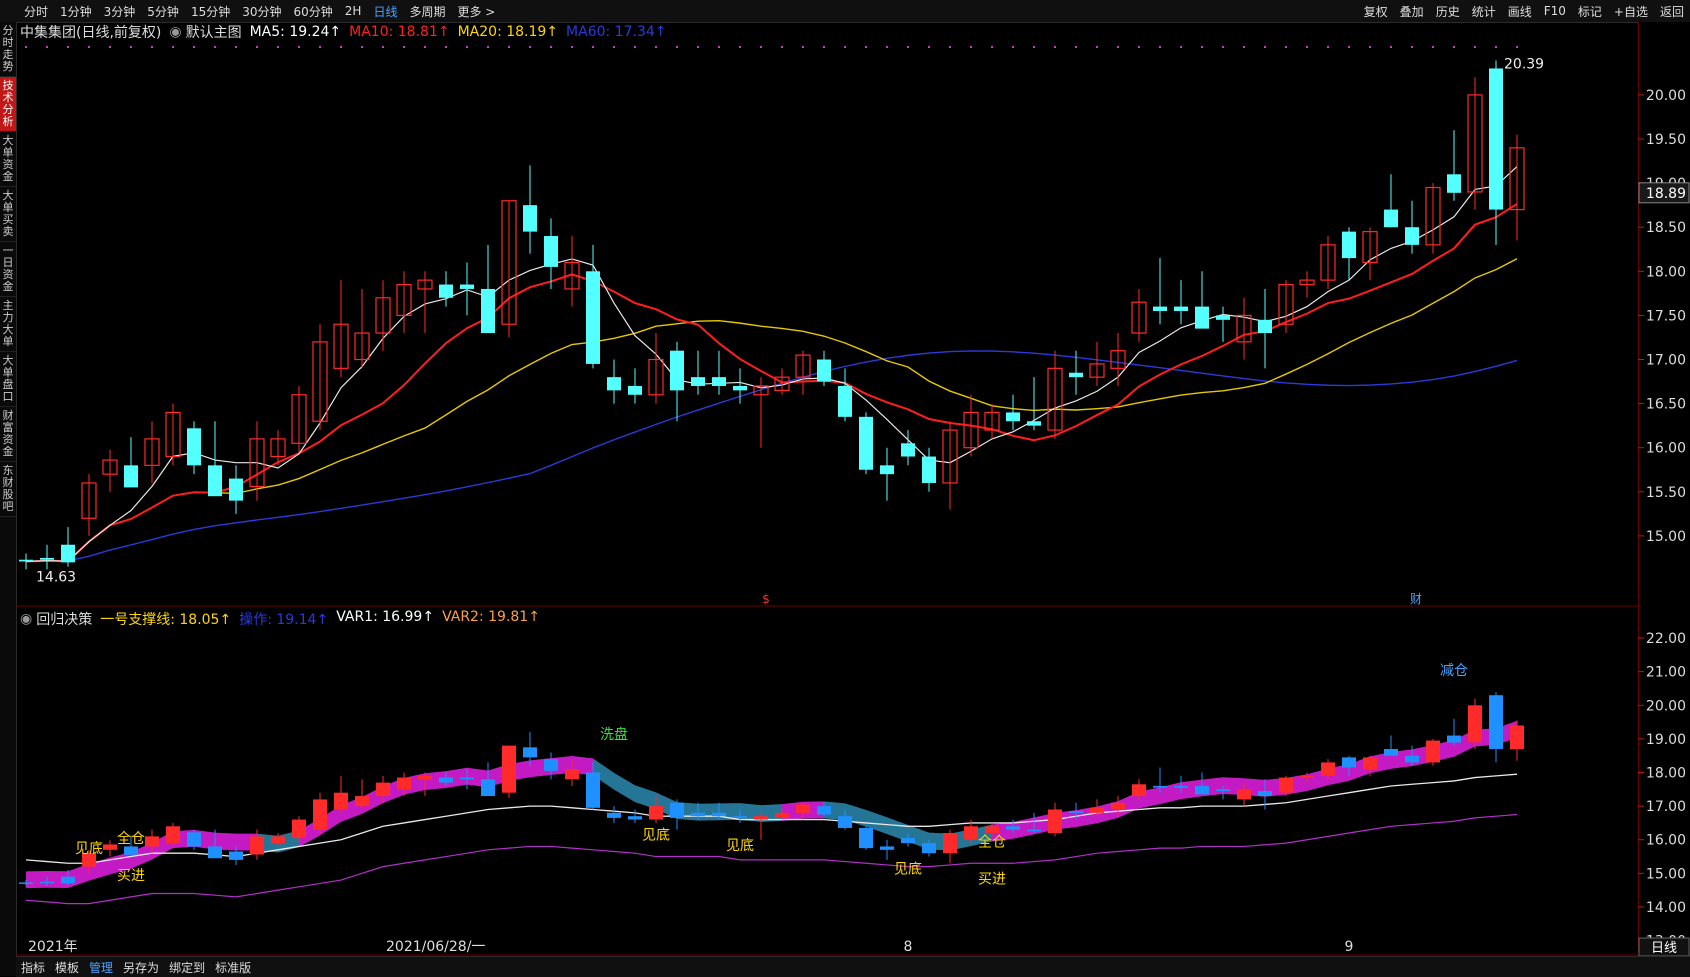 This screenshot has width=1690, height=977. Describe the element at coordinates (101, 967) in the screenshot. I see `bottom-tab: 管理` at that location.